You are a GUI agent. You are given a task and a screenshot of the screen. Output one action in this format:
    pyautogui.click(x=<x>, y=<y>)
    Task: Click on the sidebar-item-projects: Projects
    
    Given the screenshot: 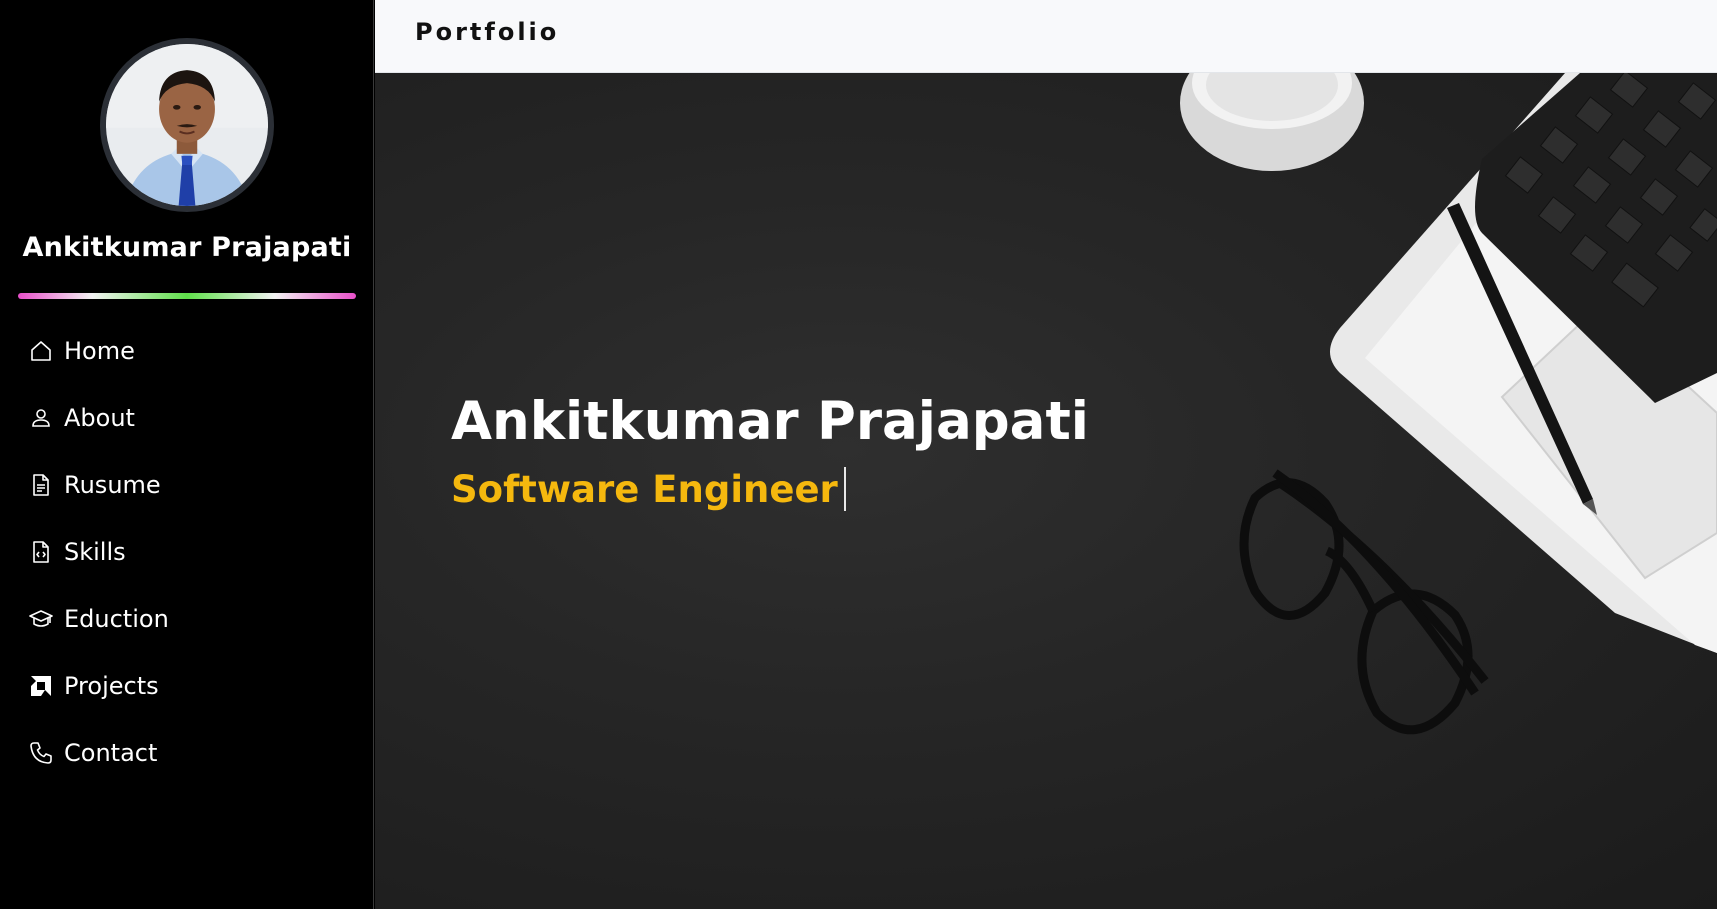 What is the action you would take?
    pyautogui.click(x=93, y=686)
    